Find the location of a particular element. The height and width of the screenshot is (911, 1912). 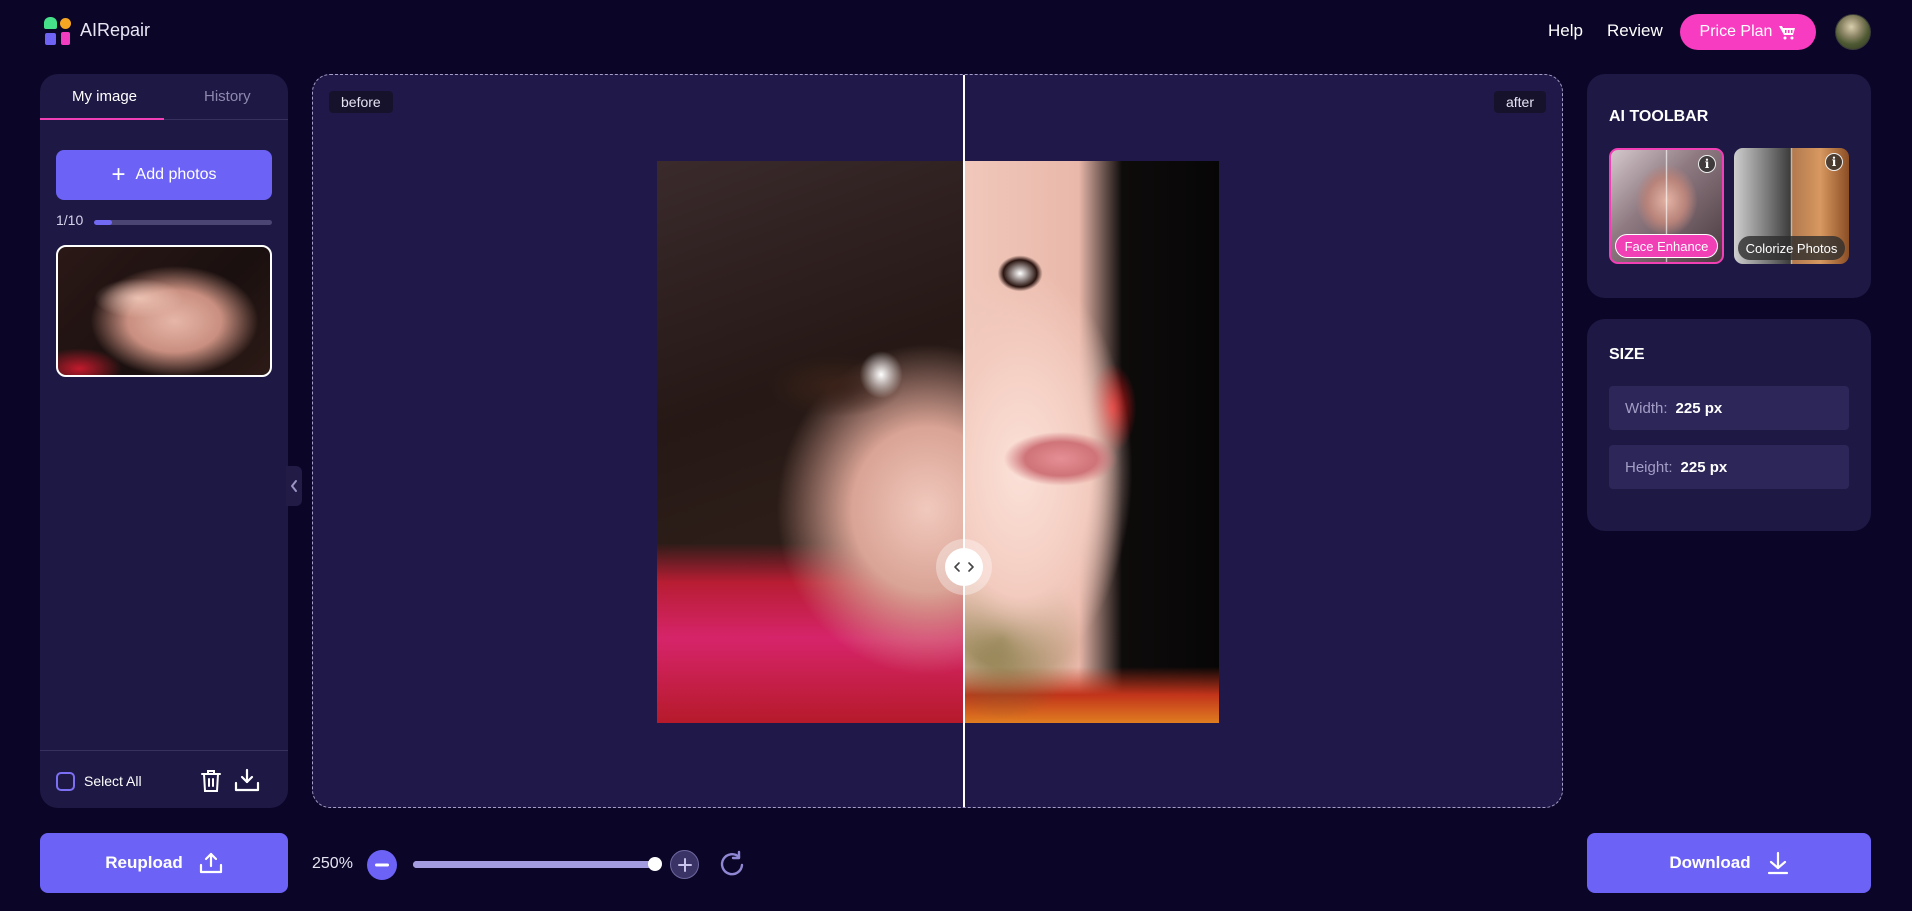

download-label: Download is located at coordinates (1710, 862).